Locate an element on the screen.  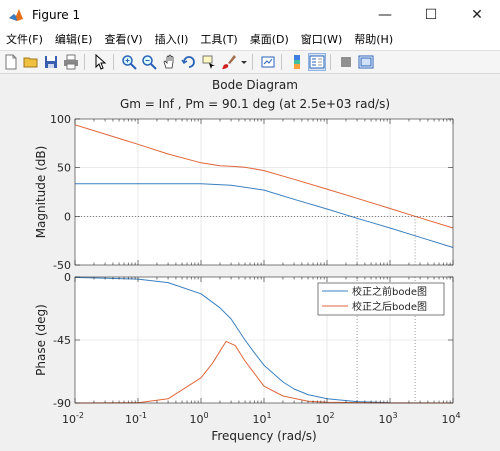
minimize-icon: — is located at coordinates (385, 15).